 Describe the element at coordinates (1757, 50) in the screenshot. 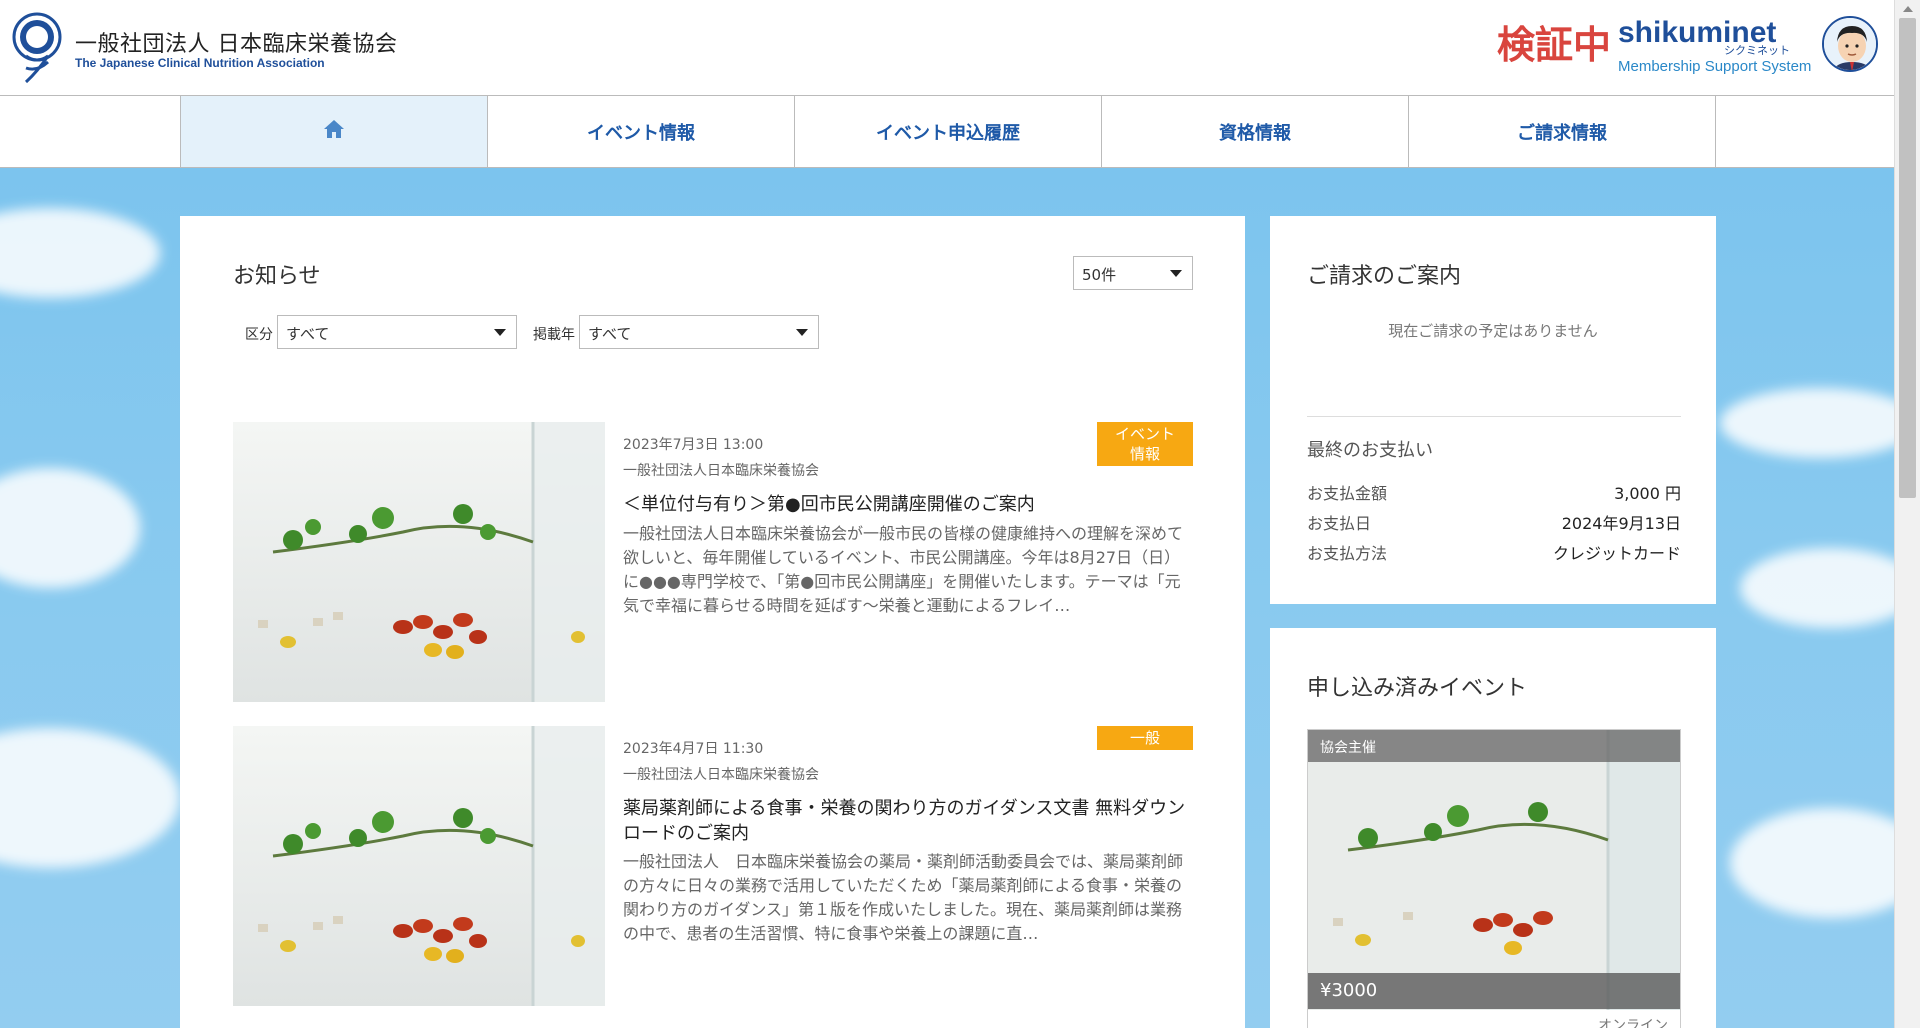

I see `system-brand-kana: シクミネット` at that location.